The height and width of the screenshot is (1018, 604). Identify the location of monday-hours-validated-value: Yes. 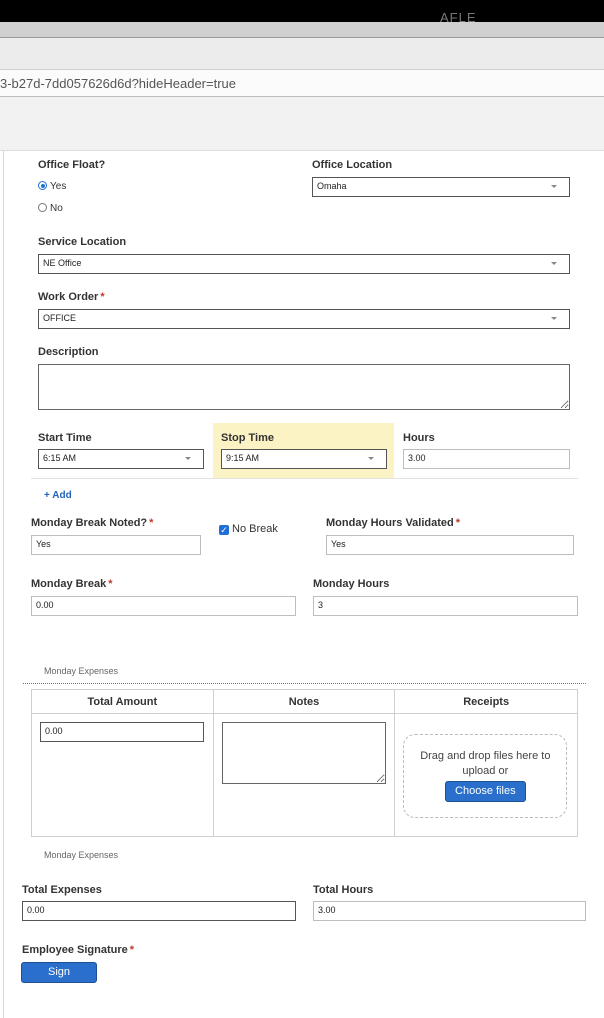
(338, 544).